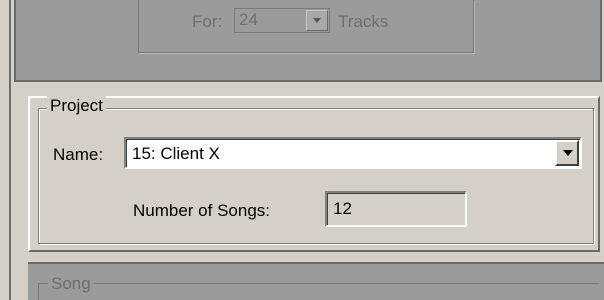 The height and width of the screenshot is (300, 604). Describe the element at coordinates (282, 20) in the screenshot. I see `tracks-count-dropdown: 24` at that location.